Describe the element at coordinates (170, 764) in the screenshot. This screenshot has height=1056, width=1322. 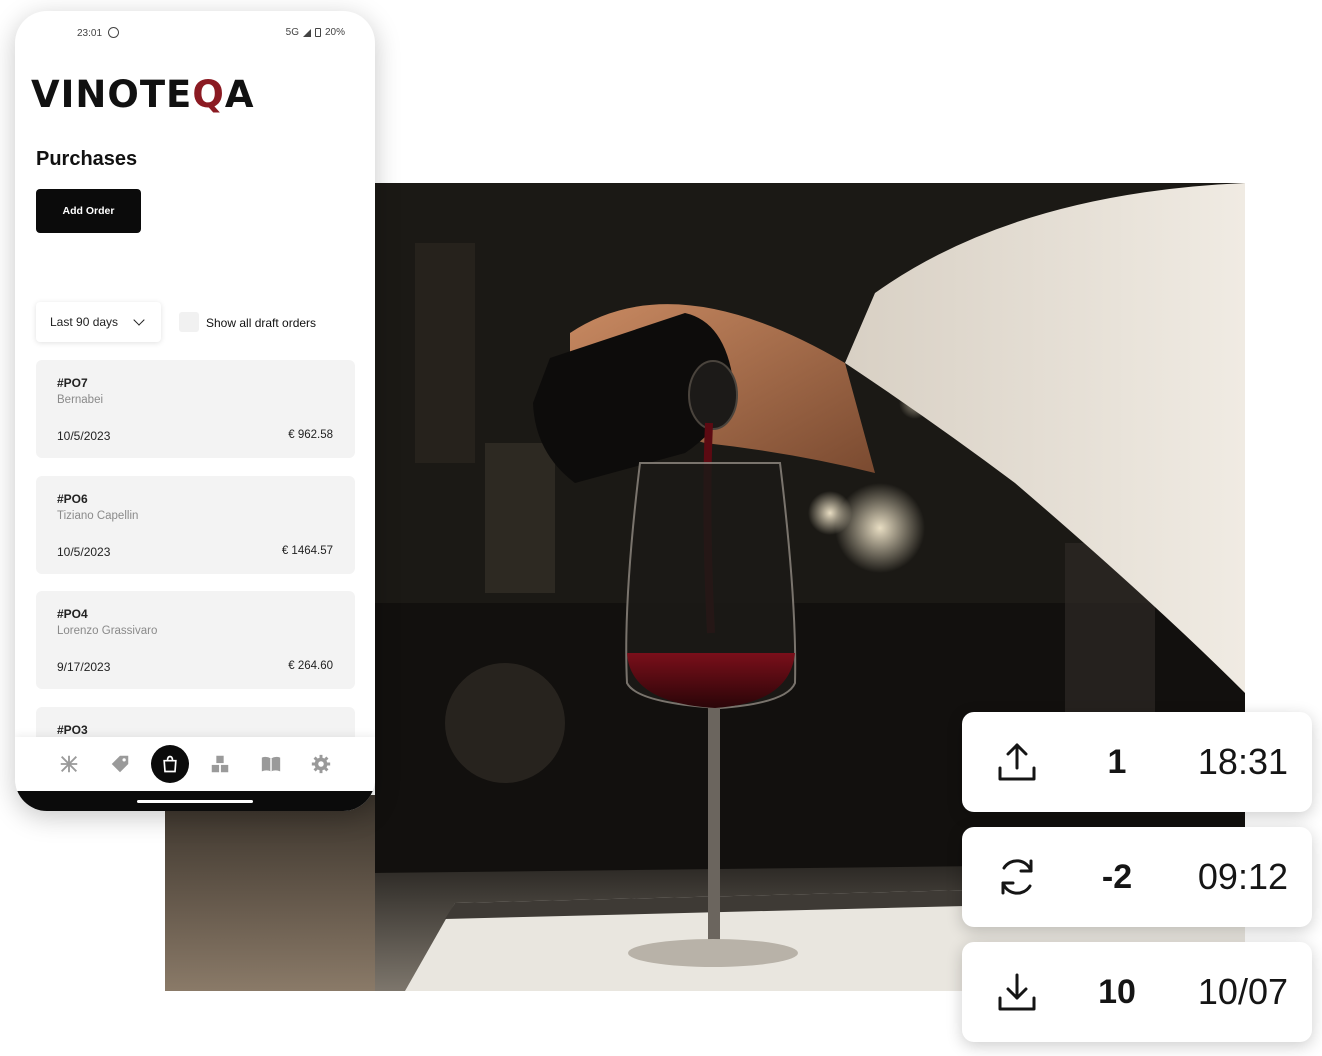
I see `shopping-bag-icon` at that location.